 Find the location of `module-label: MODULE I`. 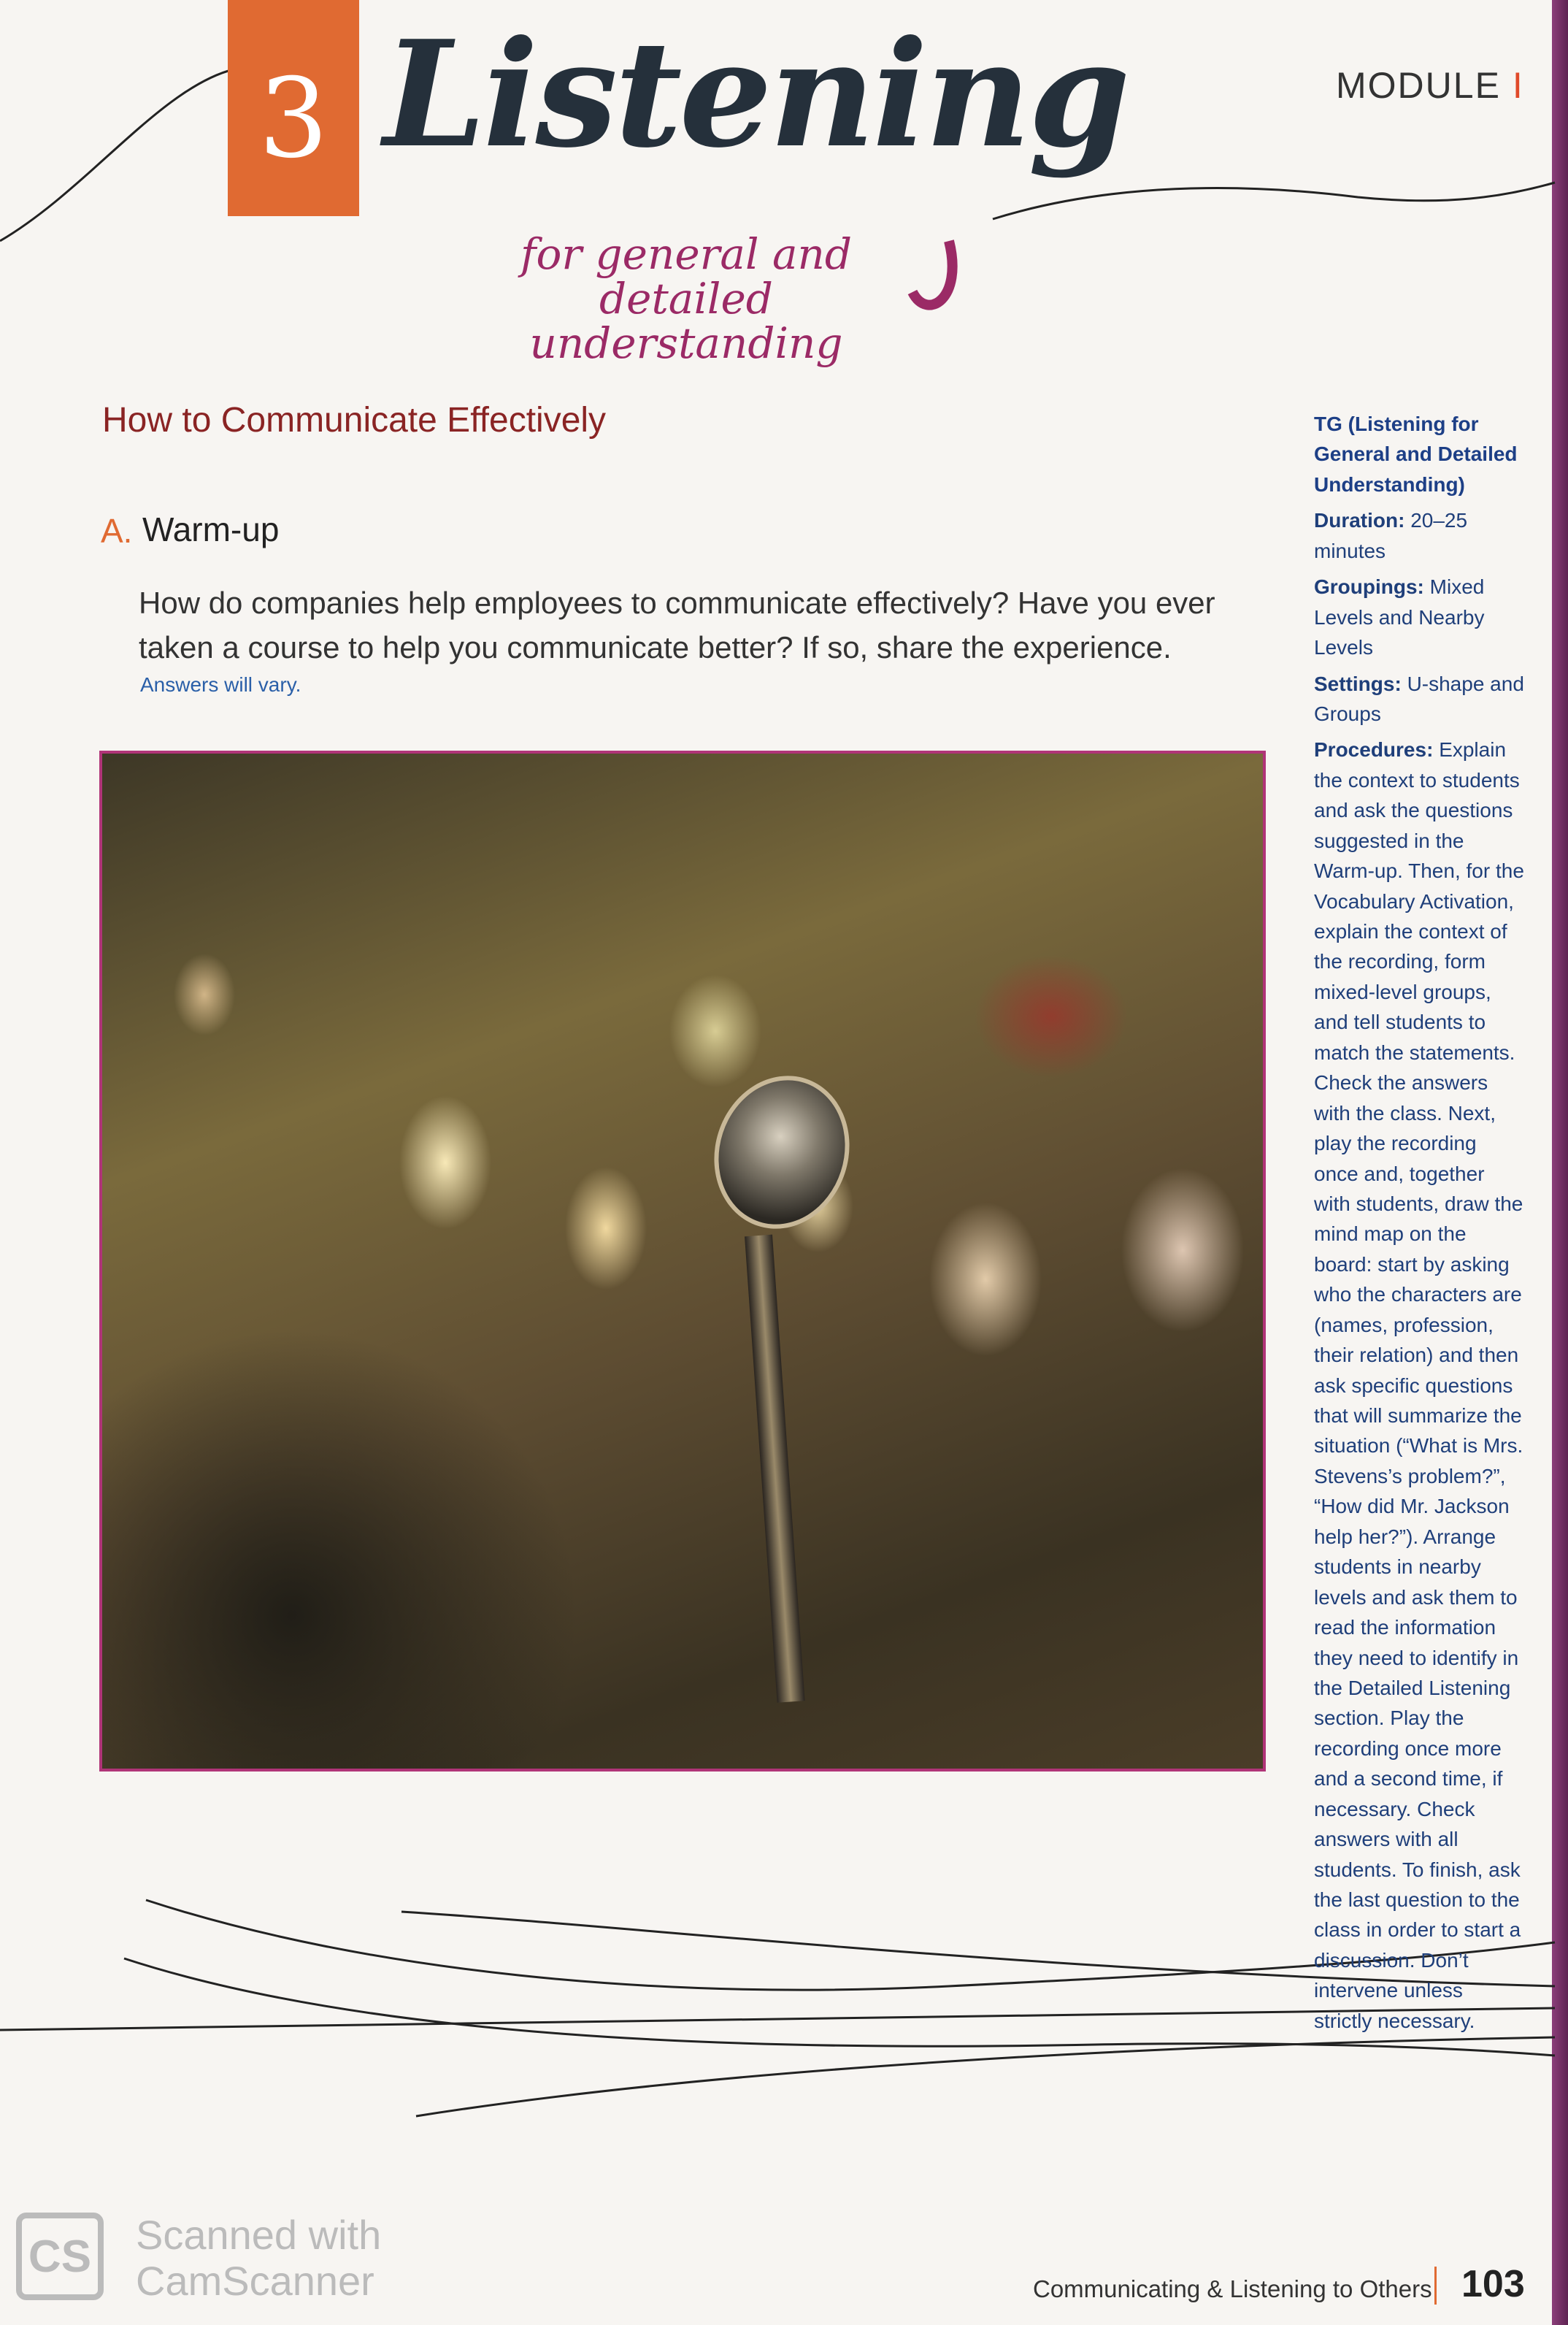

module-label: MODULE I is located at coordinates (1430, 85).